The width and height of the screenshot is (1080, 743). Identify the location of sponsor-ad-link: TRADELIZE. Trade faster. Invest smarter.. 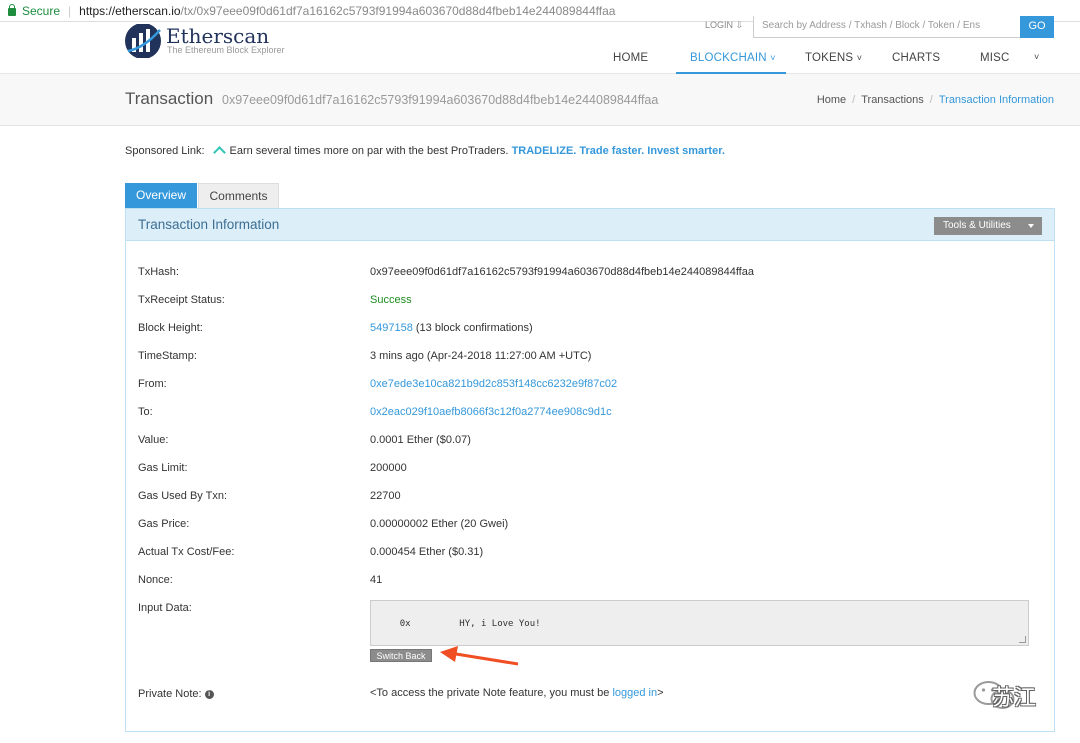
(618, 151).